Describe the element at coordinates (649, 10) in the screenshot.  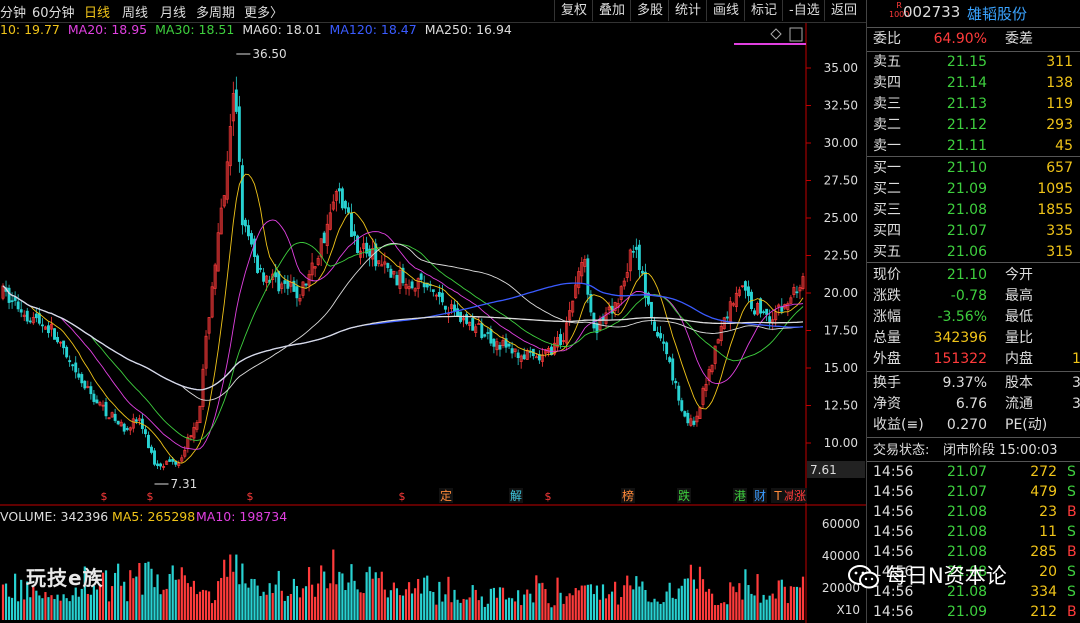
I see `toolbar-button-2: 多股` at that location.